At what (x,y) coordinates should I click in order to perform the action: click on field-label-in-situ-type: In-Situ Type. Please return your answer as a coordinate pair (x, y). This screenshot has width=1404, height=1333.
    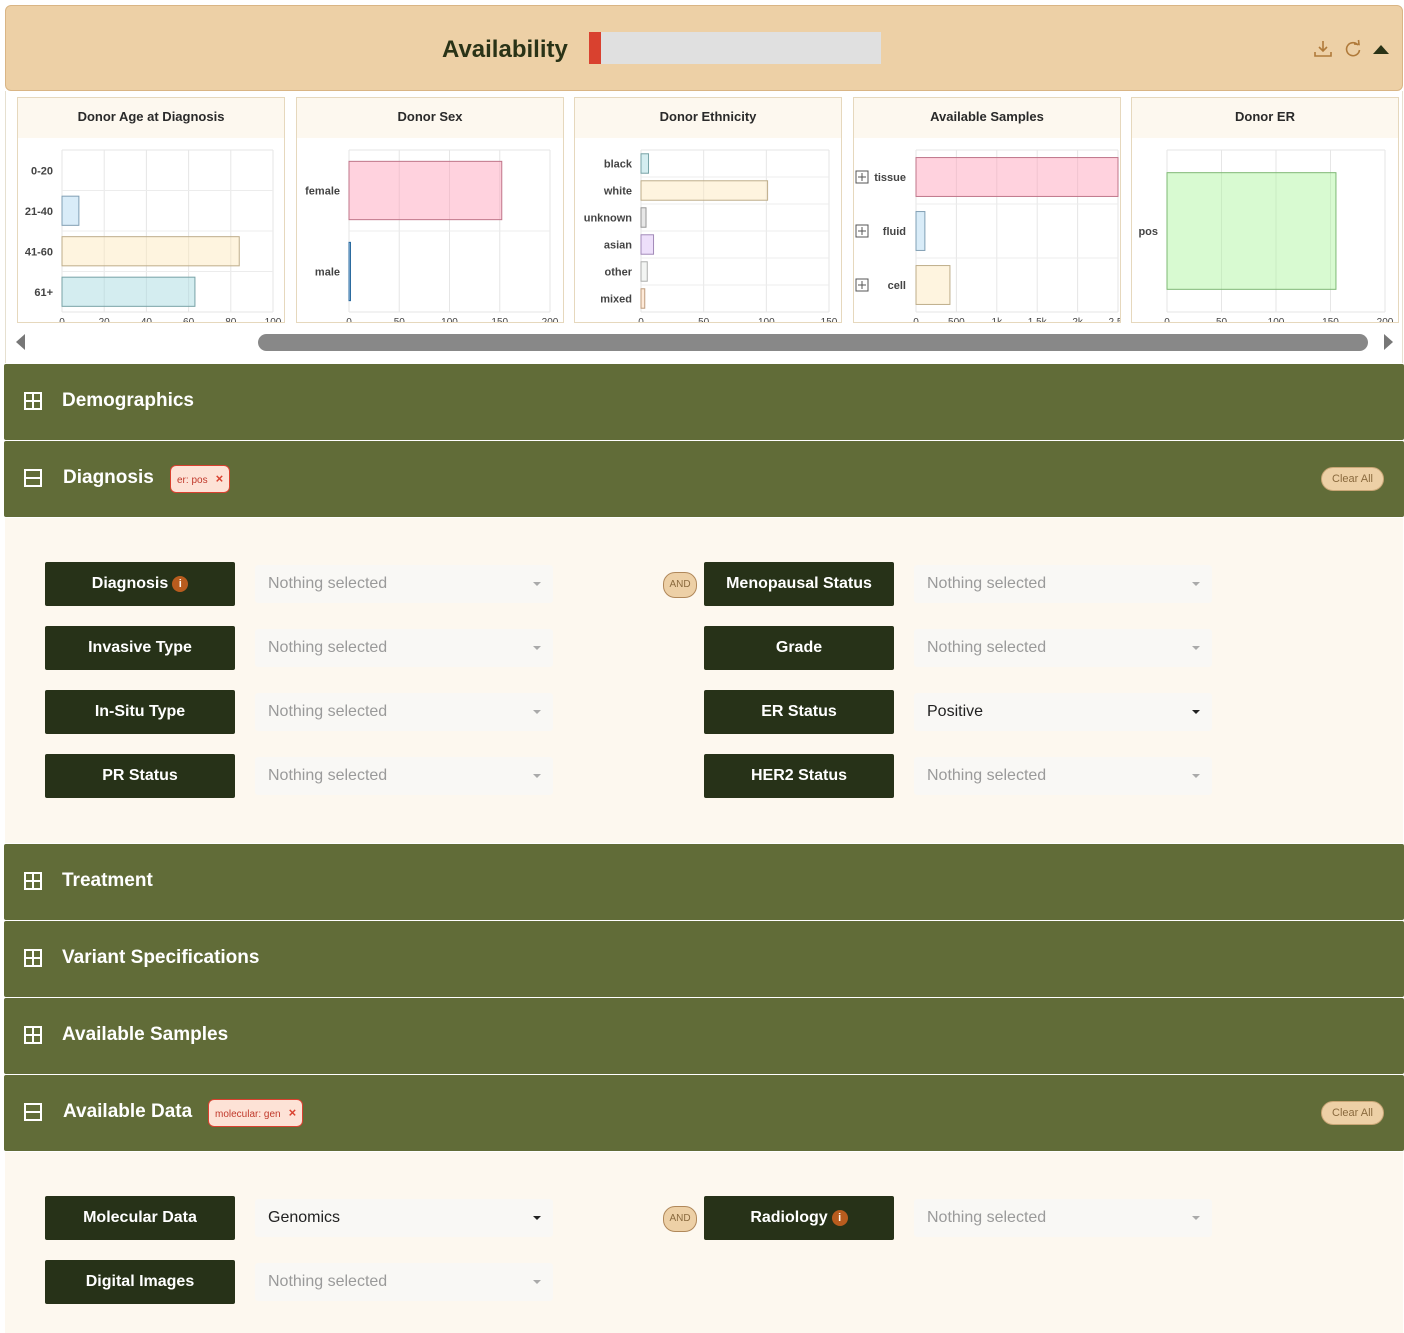
    Looking at the image, I should click on (140, 712).